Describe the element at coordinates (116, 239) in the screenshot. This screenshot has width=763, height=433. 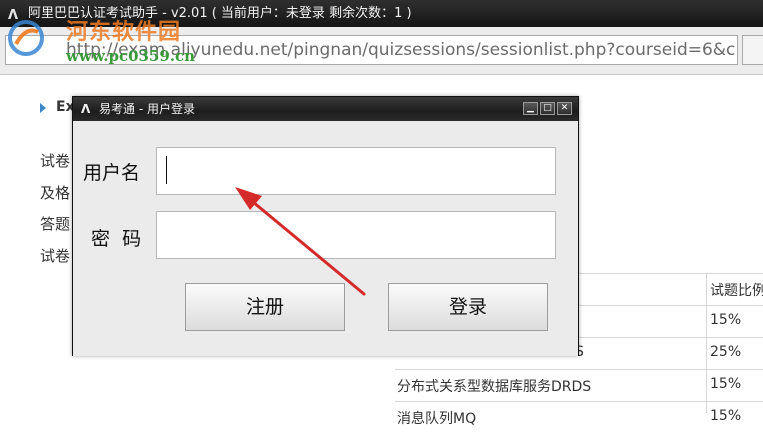
I see `password-label: 密 码` at that location.